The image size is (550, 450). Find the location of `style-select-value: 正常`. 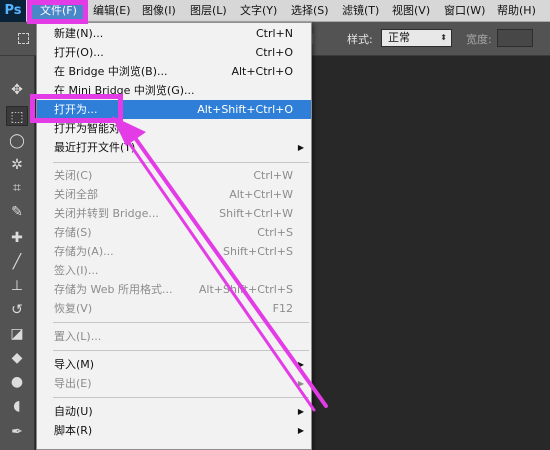

style-select-value: 正常 is located at coordinates (399, 37).